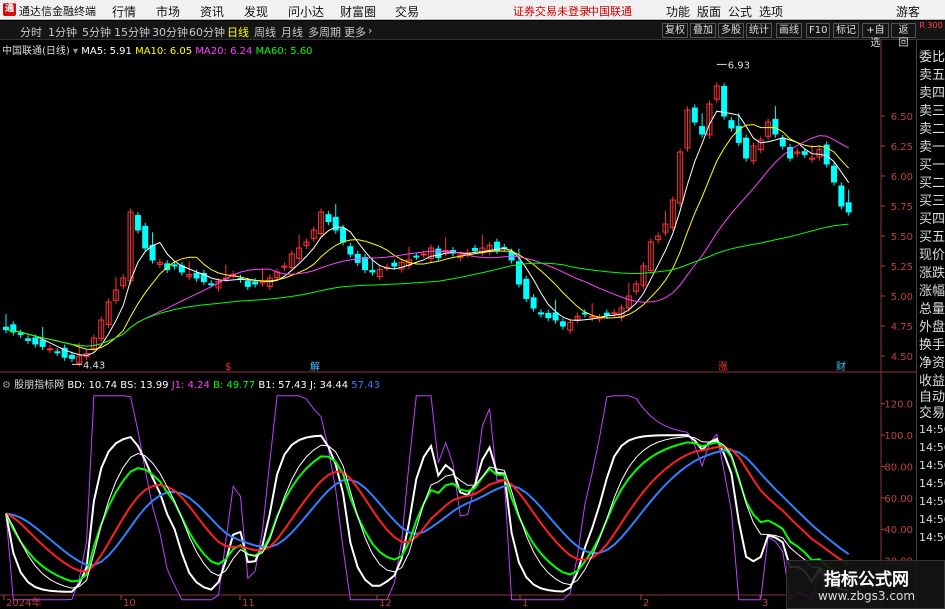 The image size is (945, 609). What do you see at coordinates (902, 117) in the screenshot?
I see `price-axis-label: 6.50` at bounding box center [902, 117].